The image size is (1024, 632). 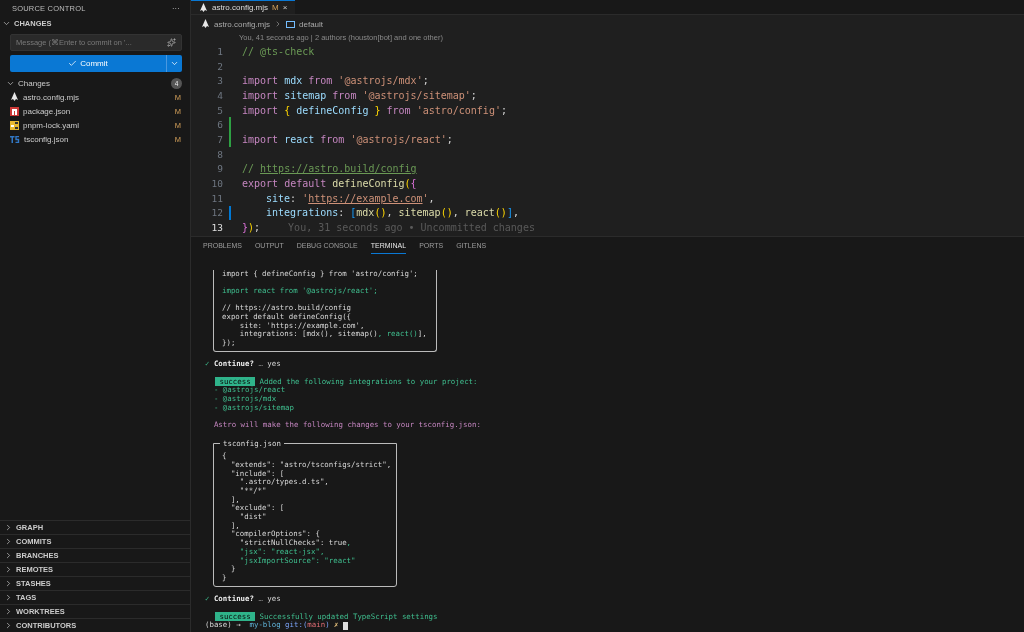 What do you see at coordinates (392, 213) in the screenshot?
I see `code-line: integrations: [mdx(), sitemap(), react()],` at bounding box center [392, 213].